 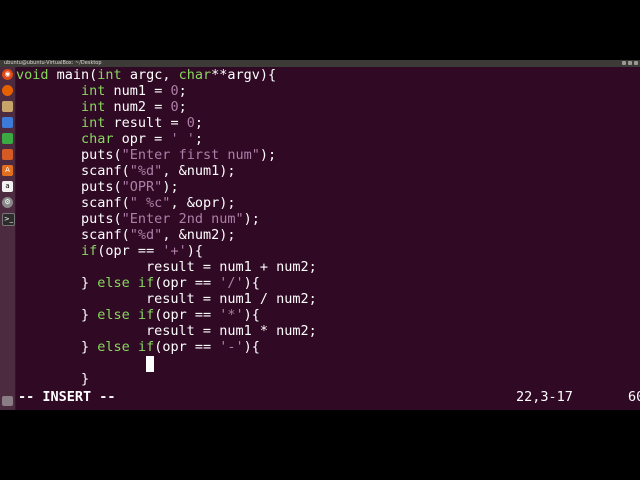 I want to click on top-panel: ubuntu@ubuntu-VirtualBox: ~/Desktop, so click(x=320, y=63).